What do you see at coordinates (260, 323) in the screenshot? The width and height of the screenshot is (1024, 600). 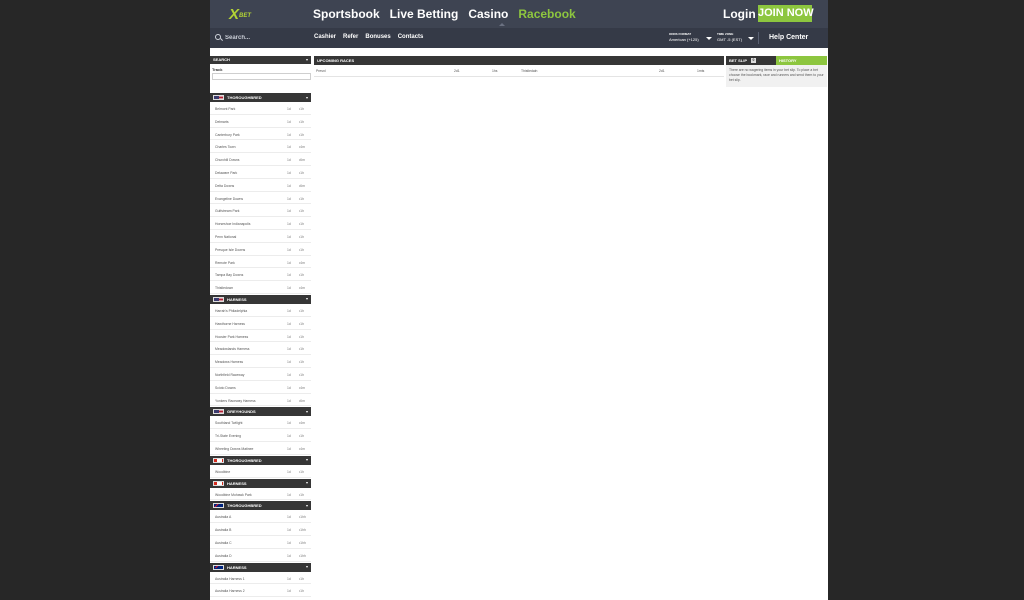 I see `list-item: Hawthorne Harness 1d •1h` at bounding box center [260, 323].